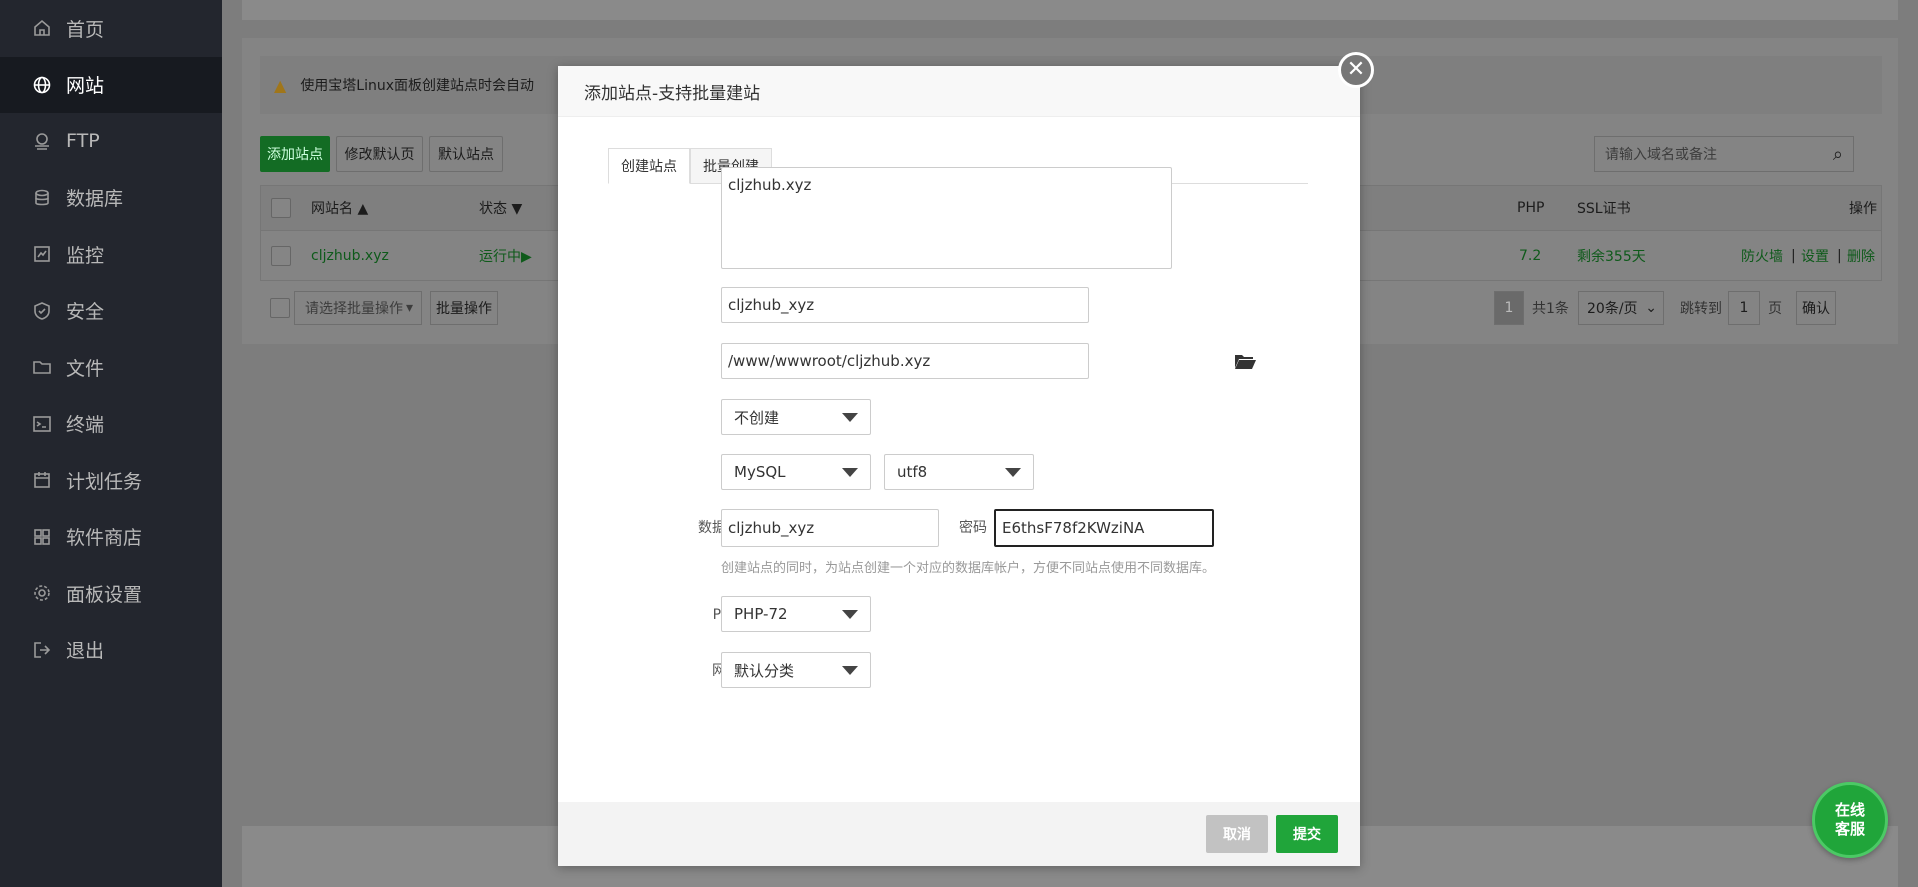 Image resolution: width=1918 pixels, height=887 pixels. What do you see at coordinates (281, 256) in the screenshot?
I see `row-checkbox` at bounding box center [281, 256].